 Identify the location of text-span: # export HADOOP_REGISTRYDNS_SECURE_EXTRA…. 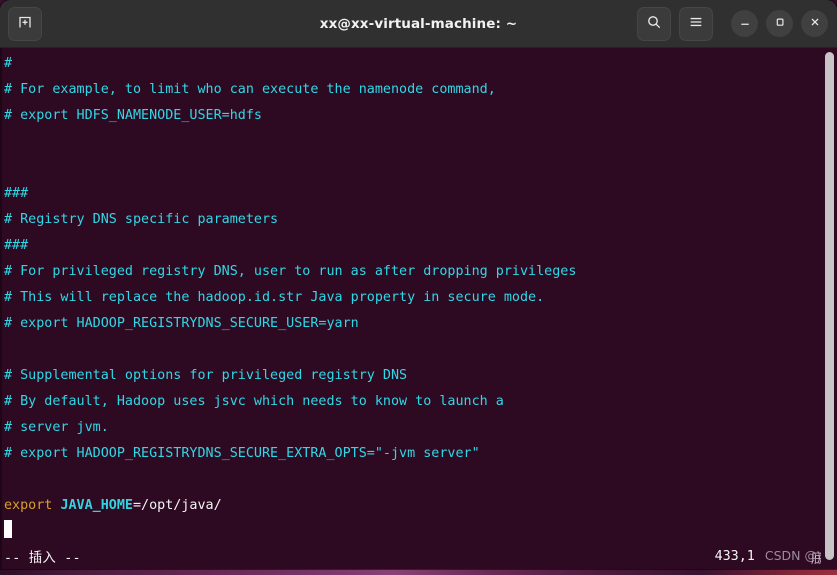
(242, 453).